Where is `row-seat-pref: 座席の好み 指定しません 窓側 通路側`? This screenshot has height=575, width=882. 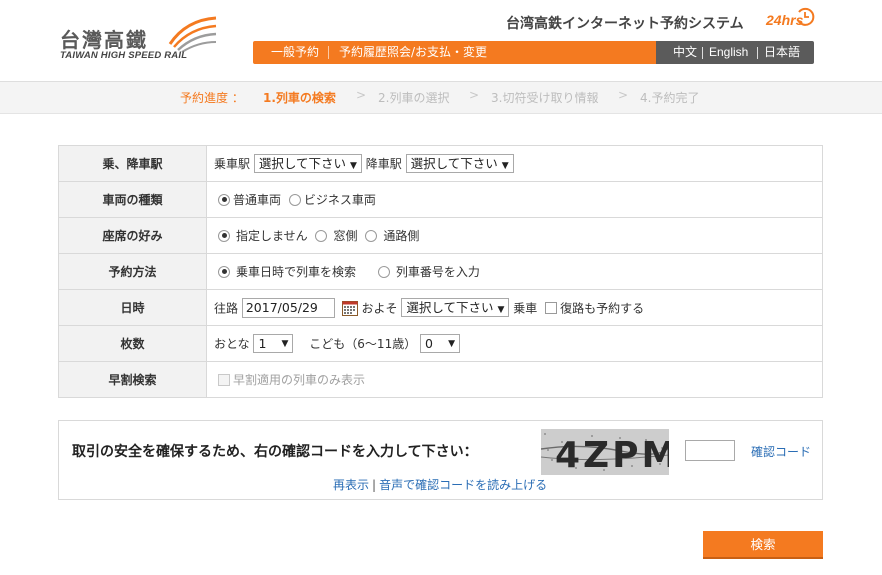
row-seat-pref: 座席の好み 指定しません 窓側 通路側 is located at coordinates (440, 235).